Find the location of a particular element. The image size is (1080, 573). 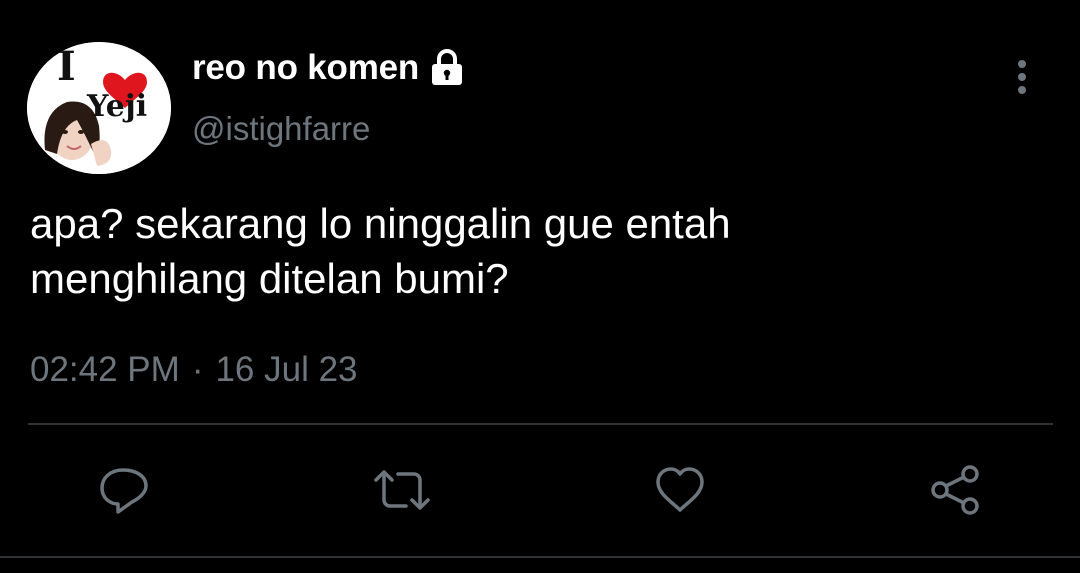

avatar: I Yeji is located at coordinates (99, 108).